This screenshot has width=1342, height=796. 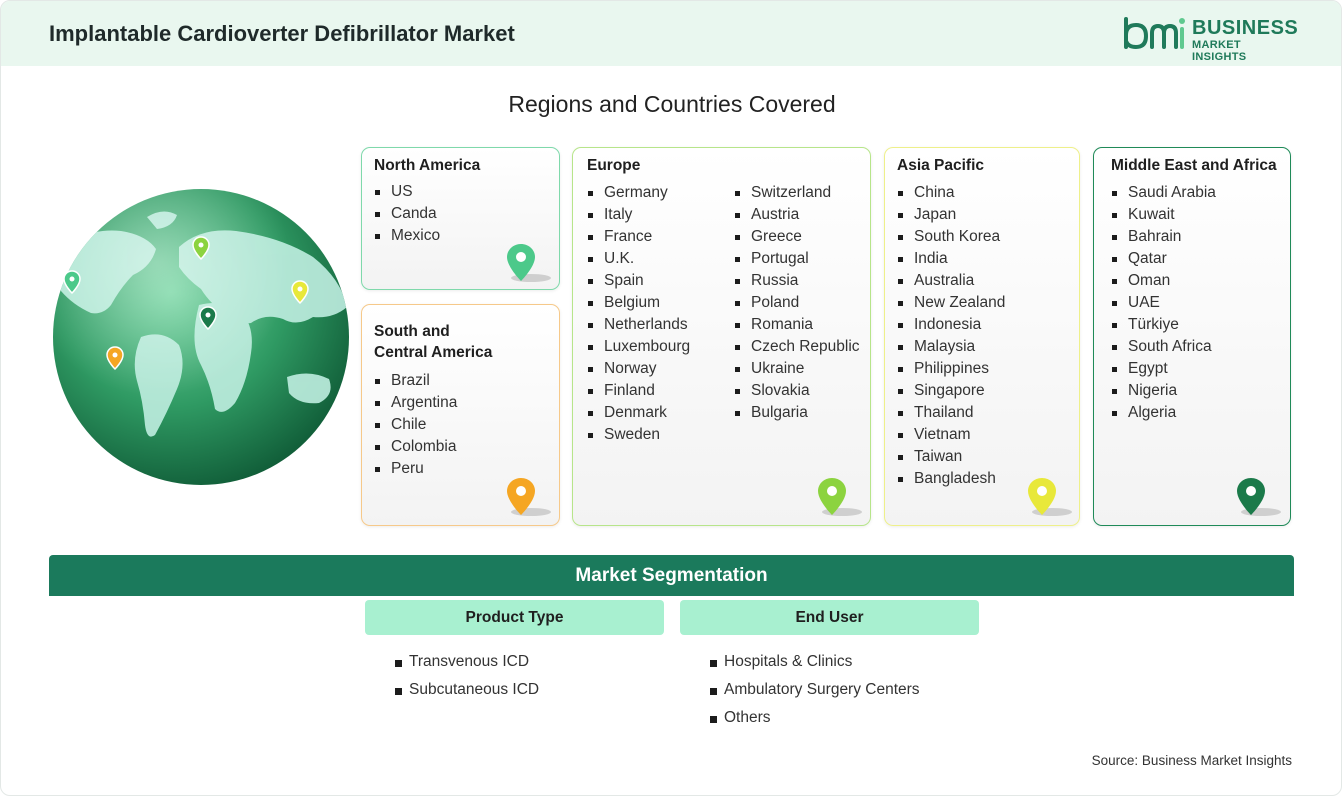 I want to click on list-item: Oman, so click(x=1163, y=281).